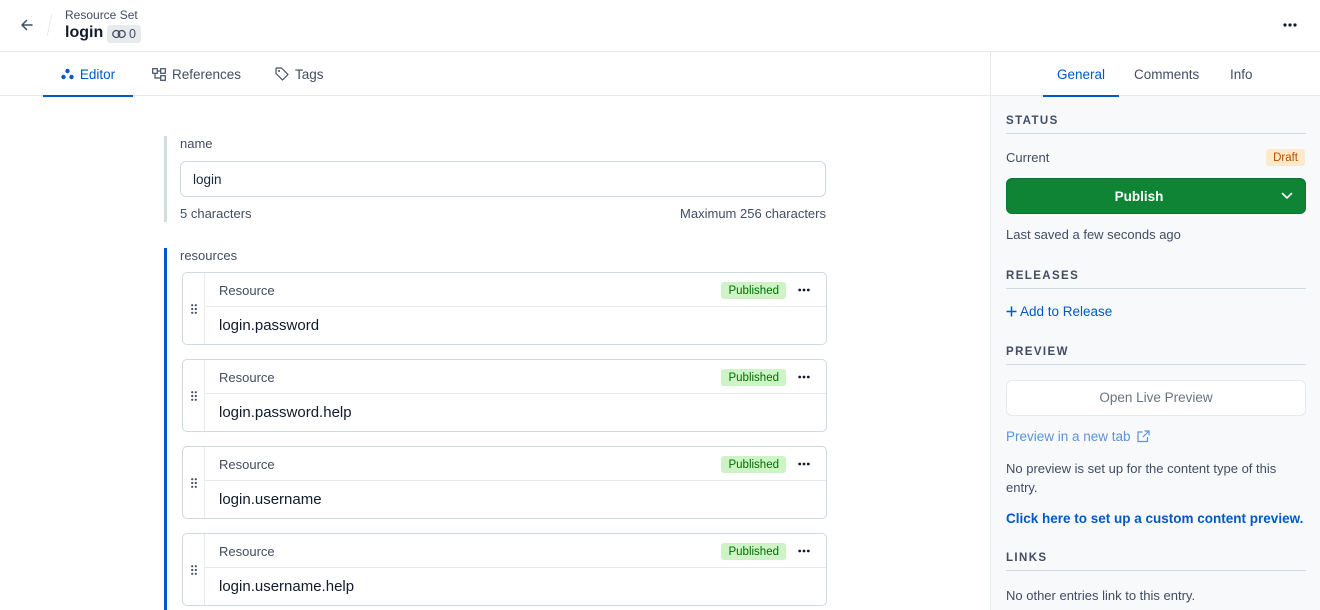  I want to click on link-icon, so click(119, 34).